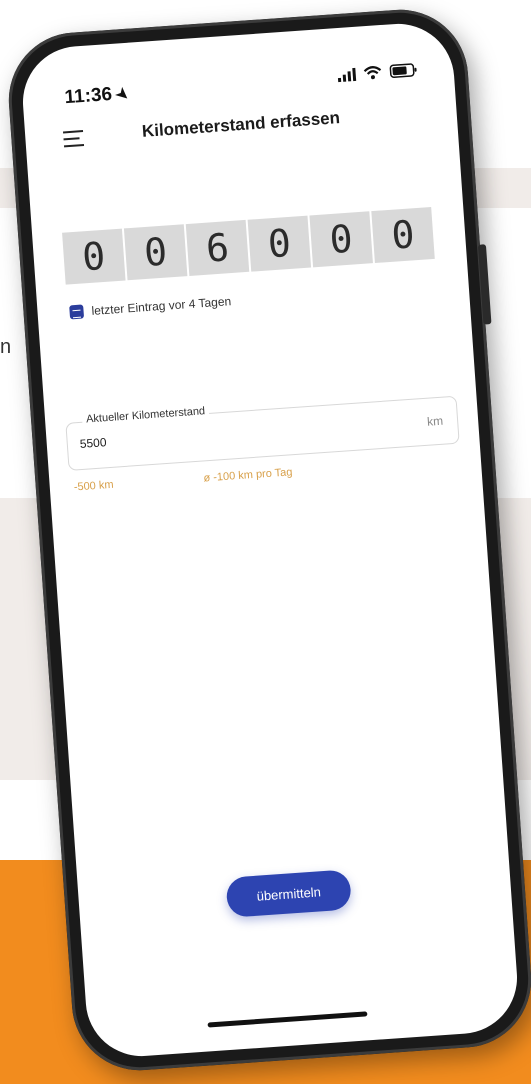 This screenshot has height=1084, width=531. Describe the element at coordinates (435, 421) in the screenshot. I see `mileage-unit: km` at that location.